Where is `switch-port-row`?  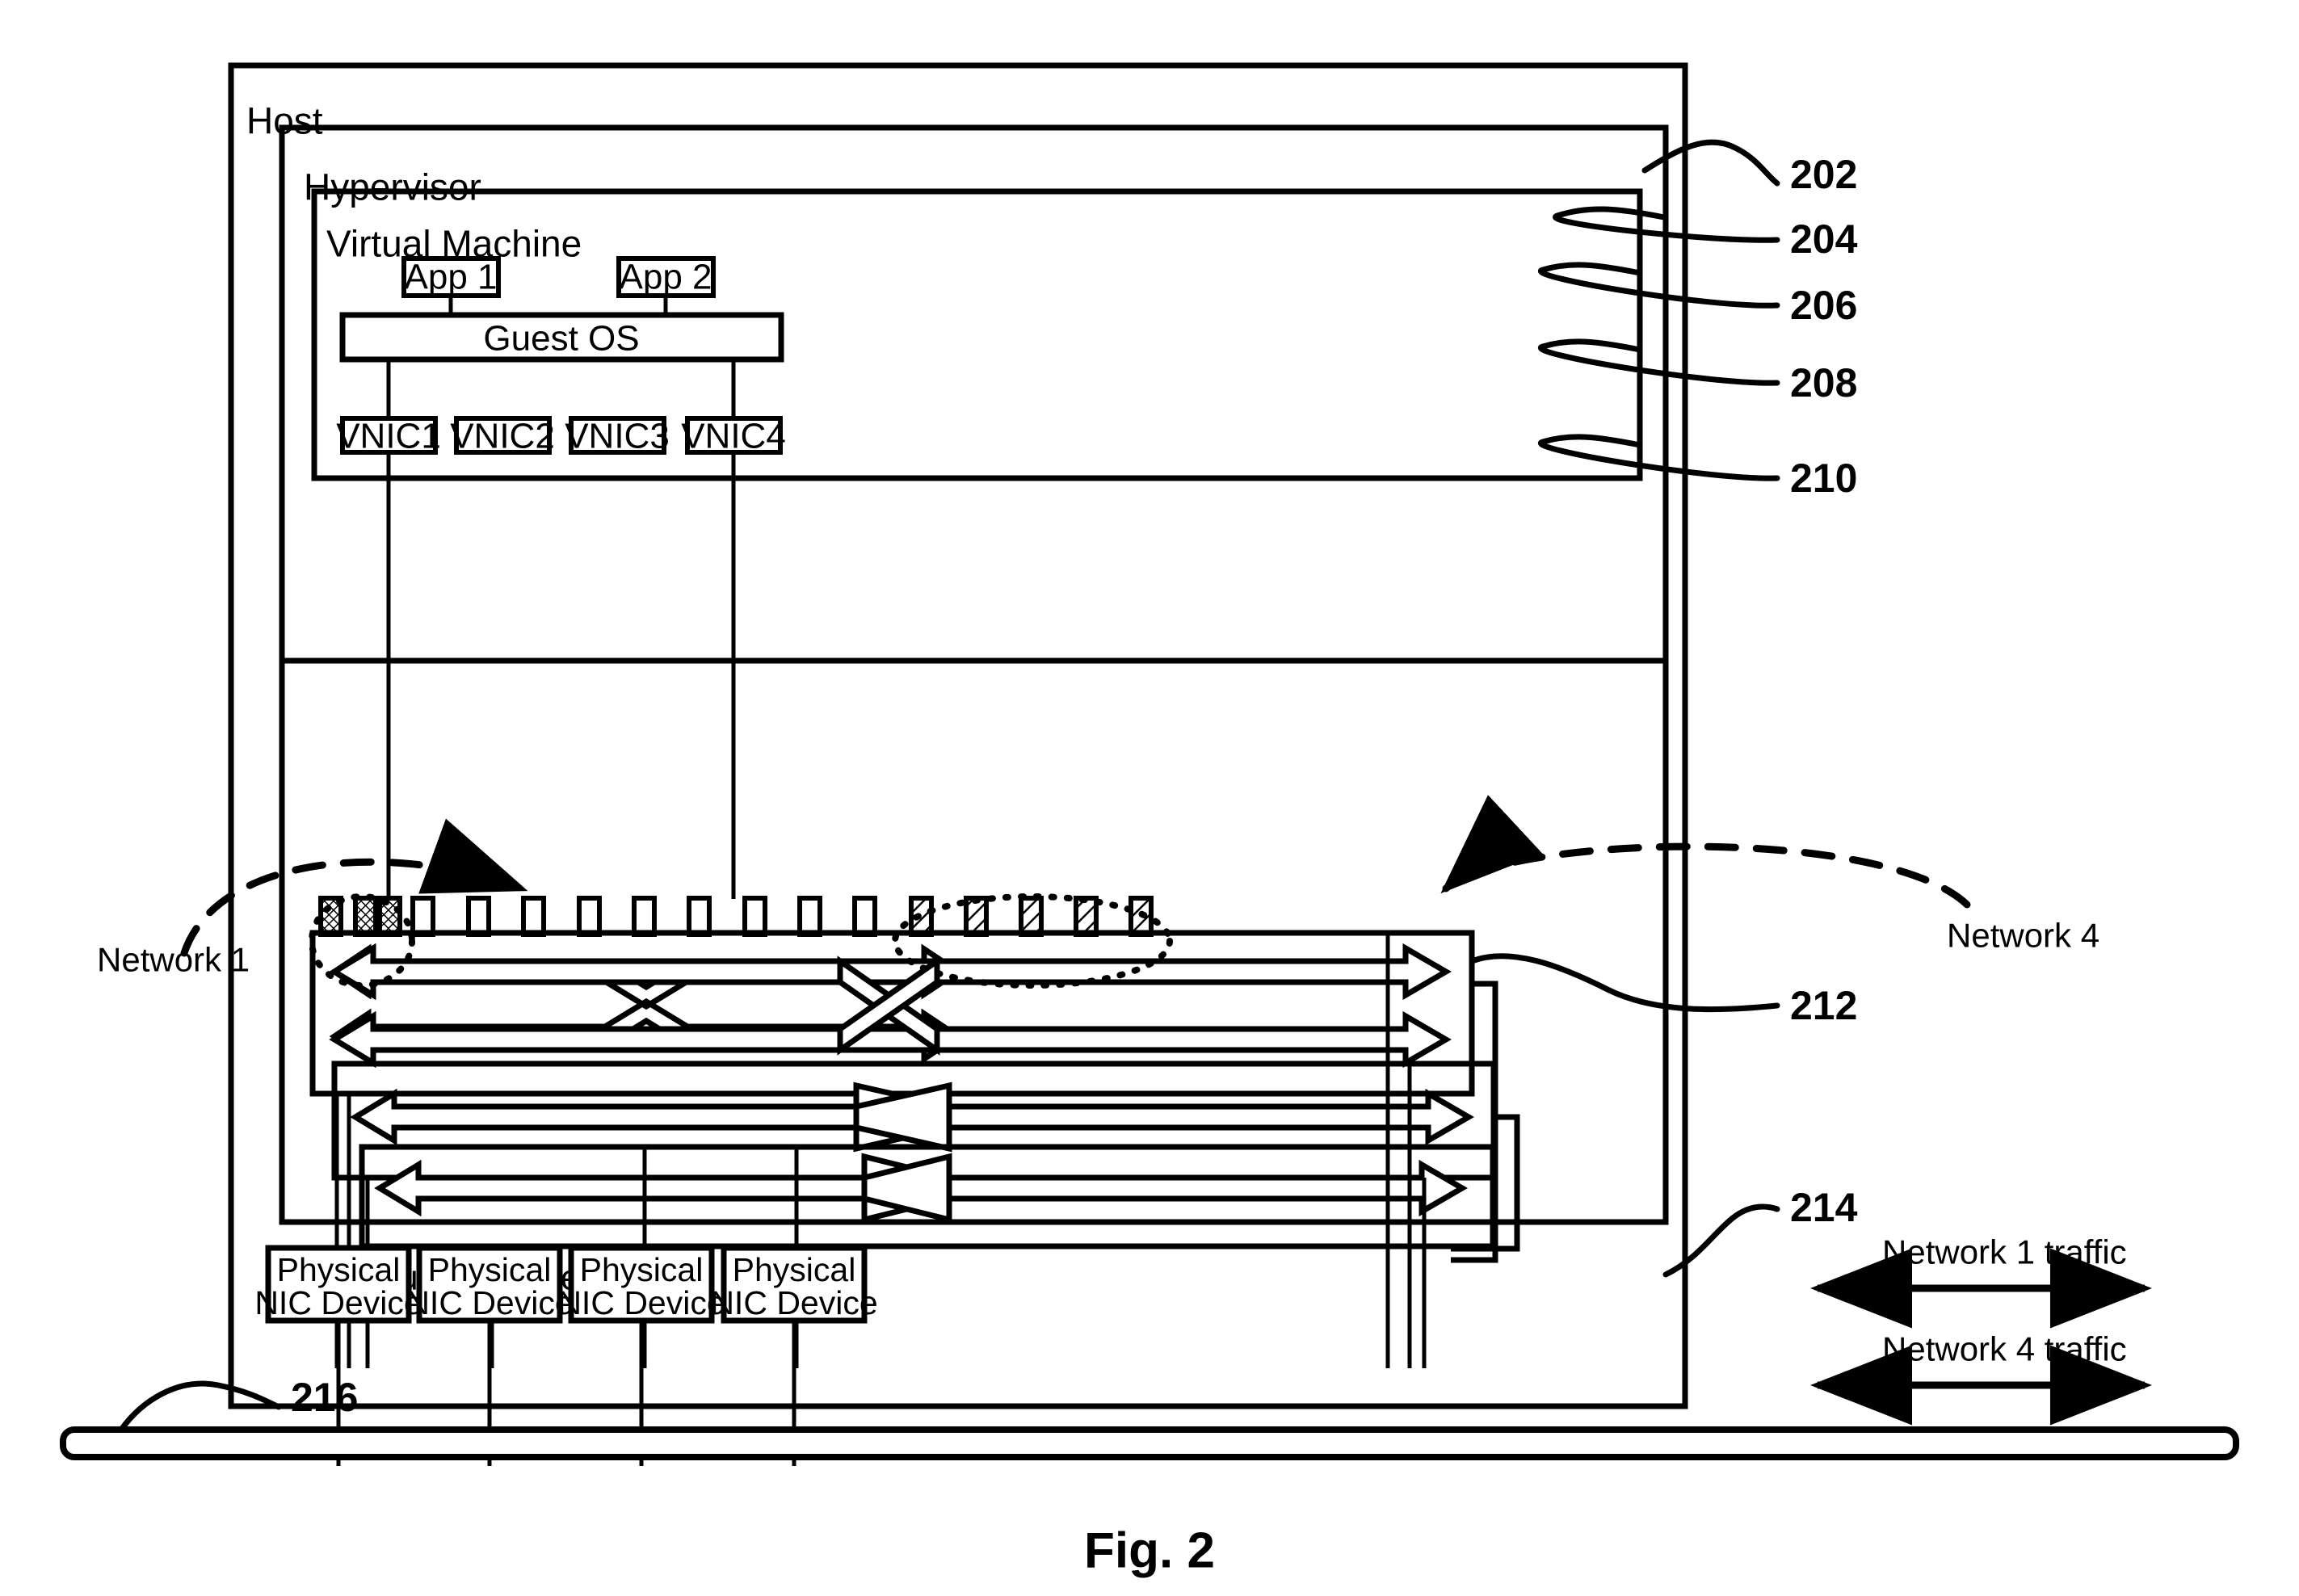
switch-port-row is located at coordinates (708, 917).